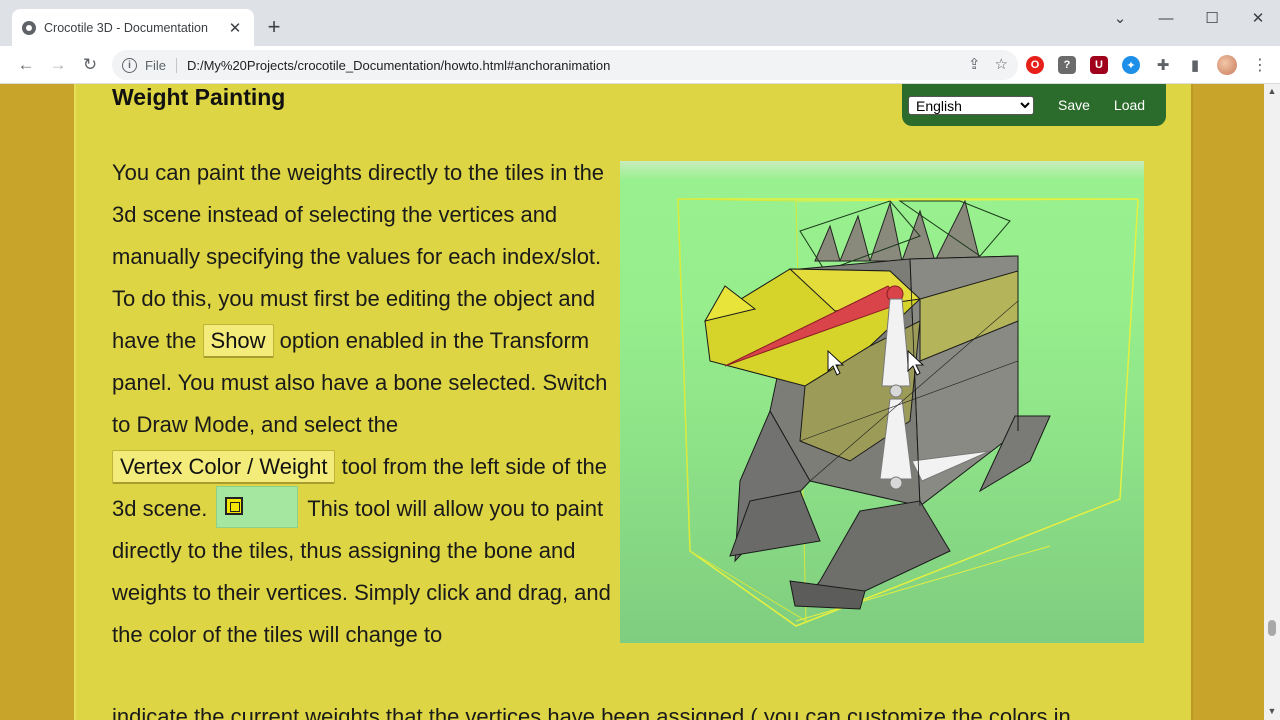  I want to click on close-window-button: ✕, so click(1258, 19).